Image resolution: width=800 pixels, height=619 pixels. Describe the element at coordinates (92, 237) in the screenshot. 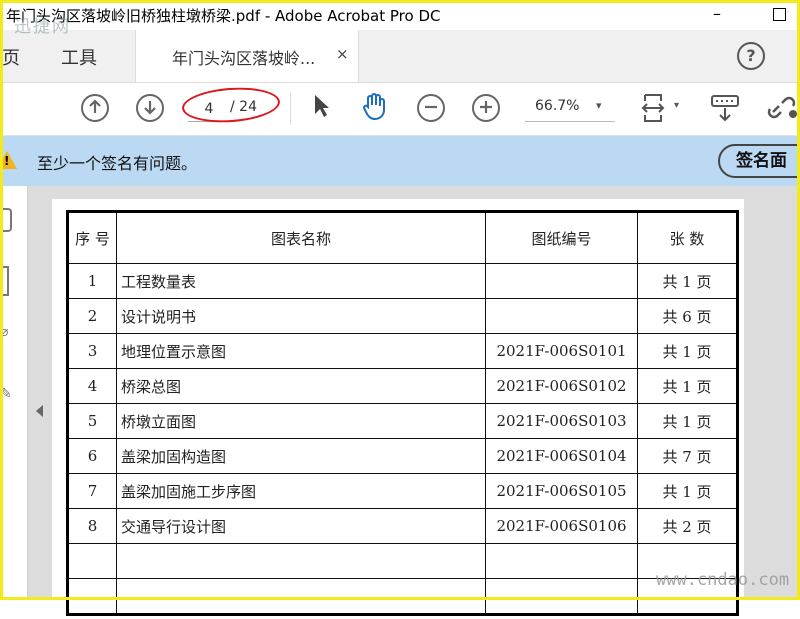

I see `header-cell-number: 序 号` at that location.